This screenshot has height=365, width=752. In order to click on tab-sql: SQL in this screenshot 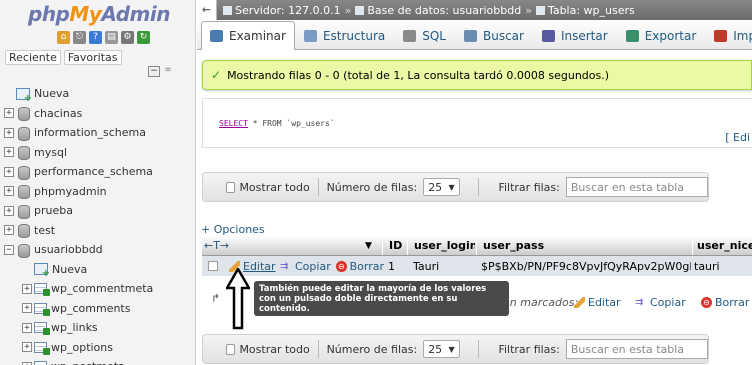, I will do `click(424, 35)`.